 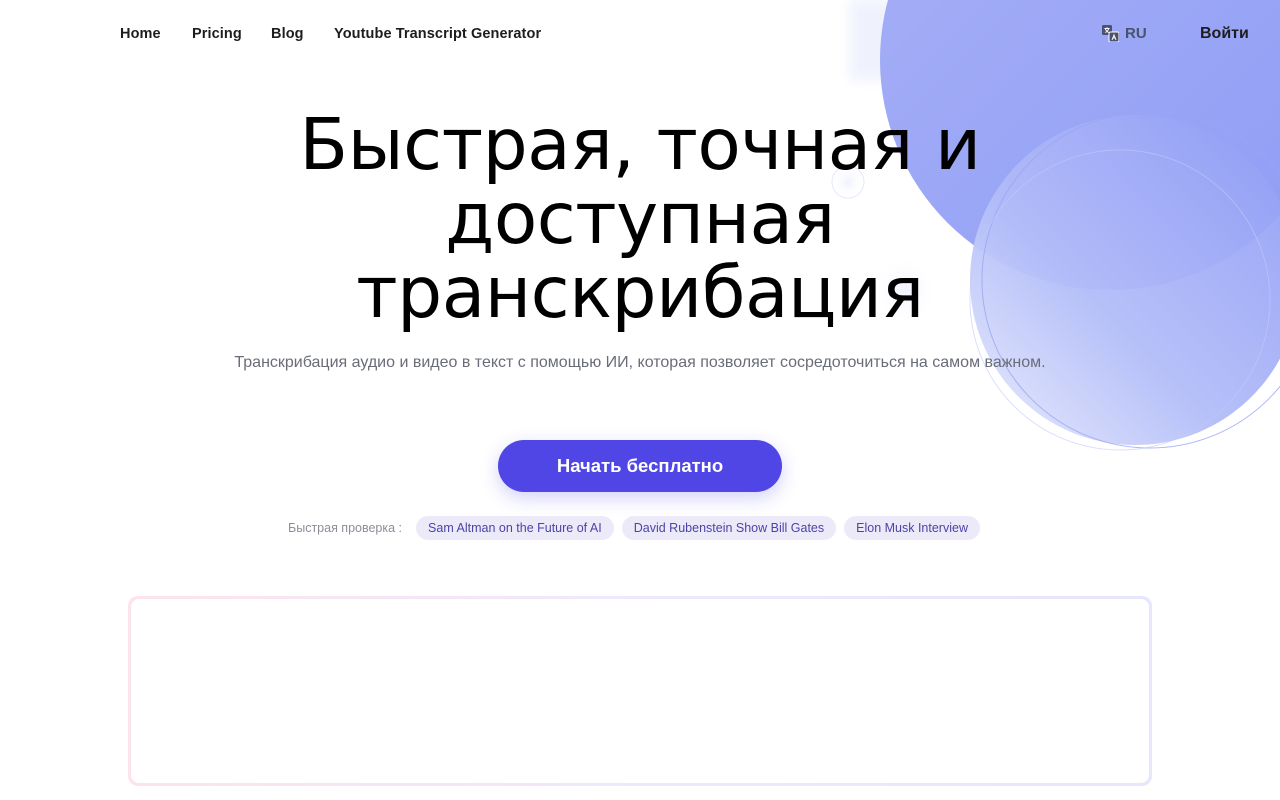 I want to click on nav-youtube-transcript-link: Youtube Transcript Generator, so click(x=437, y=34).